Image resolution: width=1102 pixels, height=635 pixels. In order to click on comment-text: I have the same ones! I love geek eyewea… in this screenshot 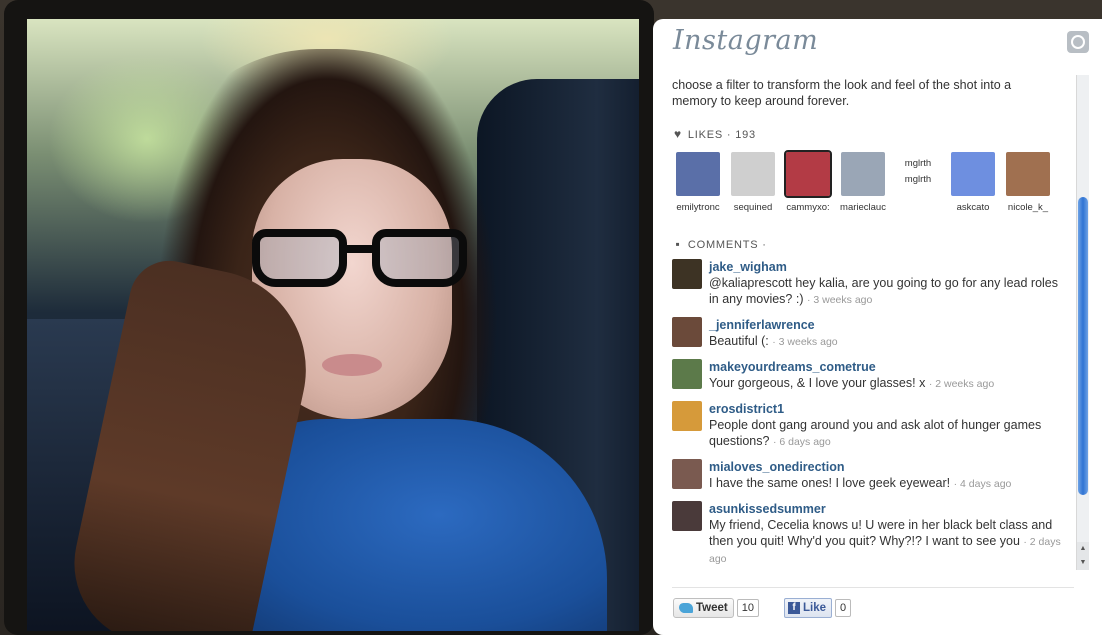, I will do `click(830, 483)`.